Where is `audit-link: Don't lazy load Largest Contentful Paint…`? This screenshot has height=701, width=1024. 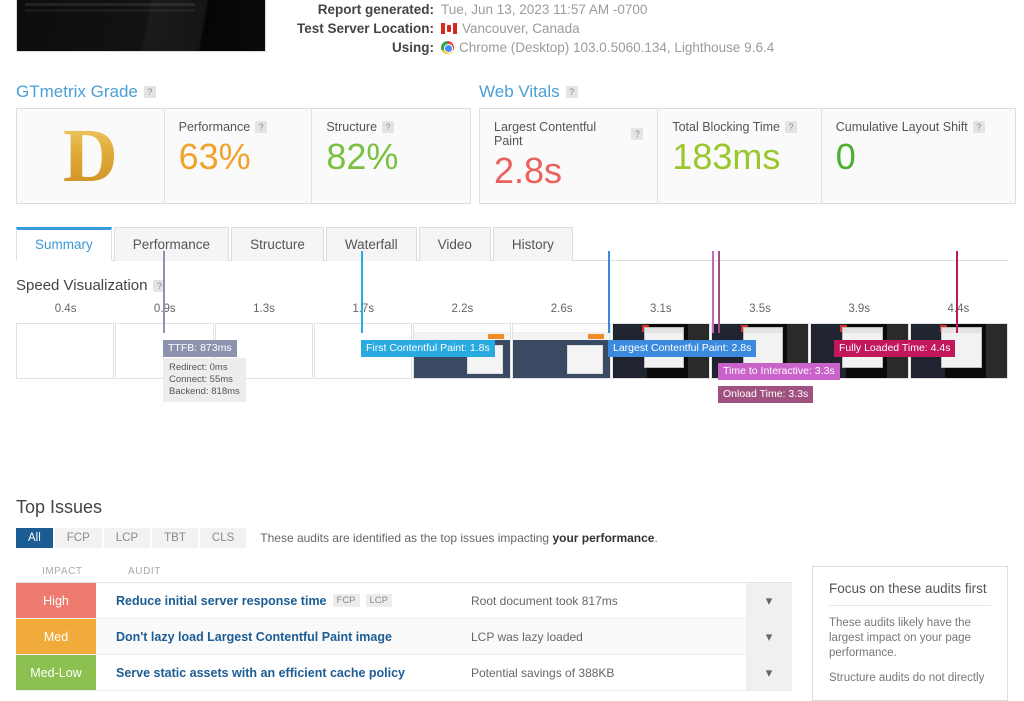
audit-link: Don't lazy load Largest Contentful Paint… is located at coordinates (254, 637).